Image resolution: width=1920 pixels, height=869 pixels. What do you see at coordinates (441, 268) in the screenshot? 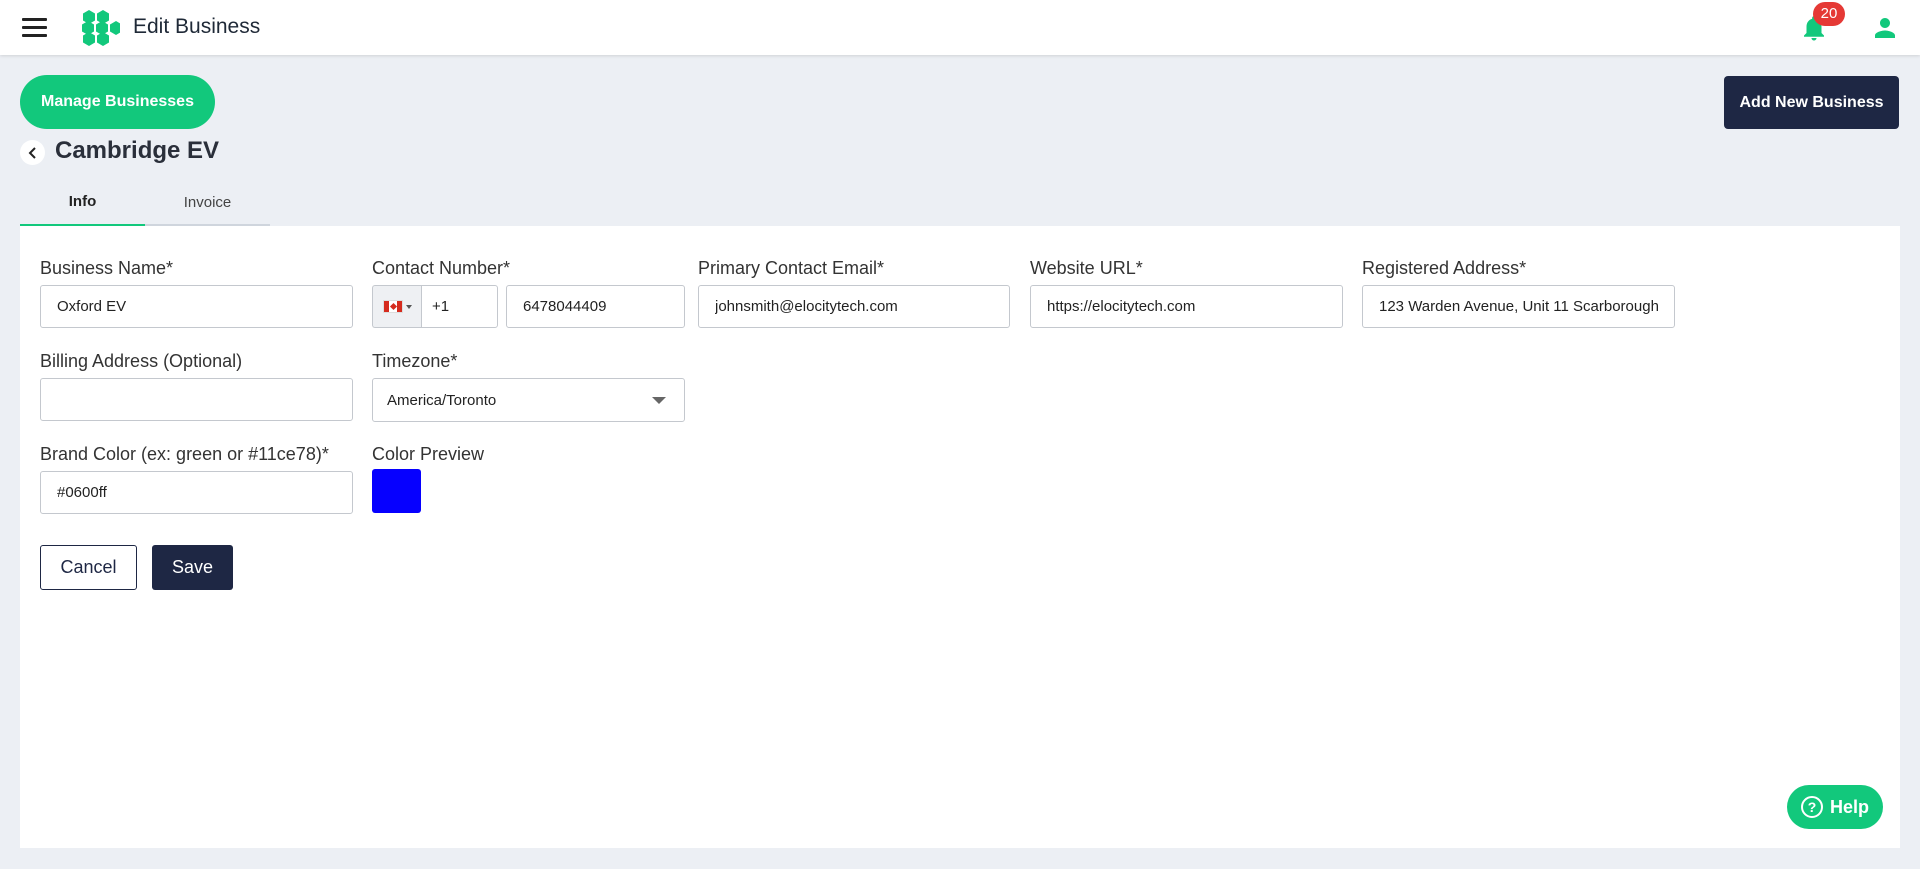
I see `contact-number-label: Contact Number*` at bounding box center [441, 268].